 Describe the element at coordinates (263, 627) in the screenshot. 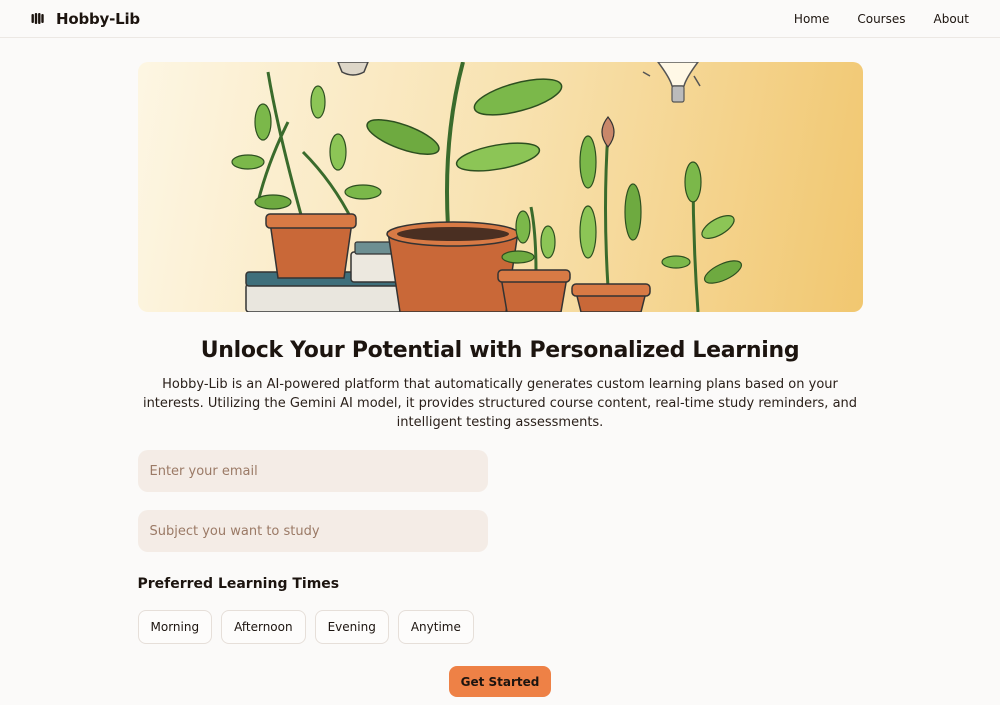

I see `time-option-afternoon: Afternoon` at that location.